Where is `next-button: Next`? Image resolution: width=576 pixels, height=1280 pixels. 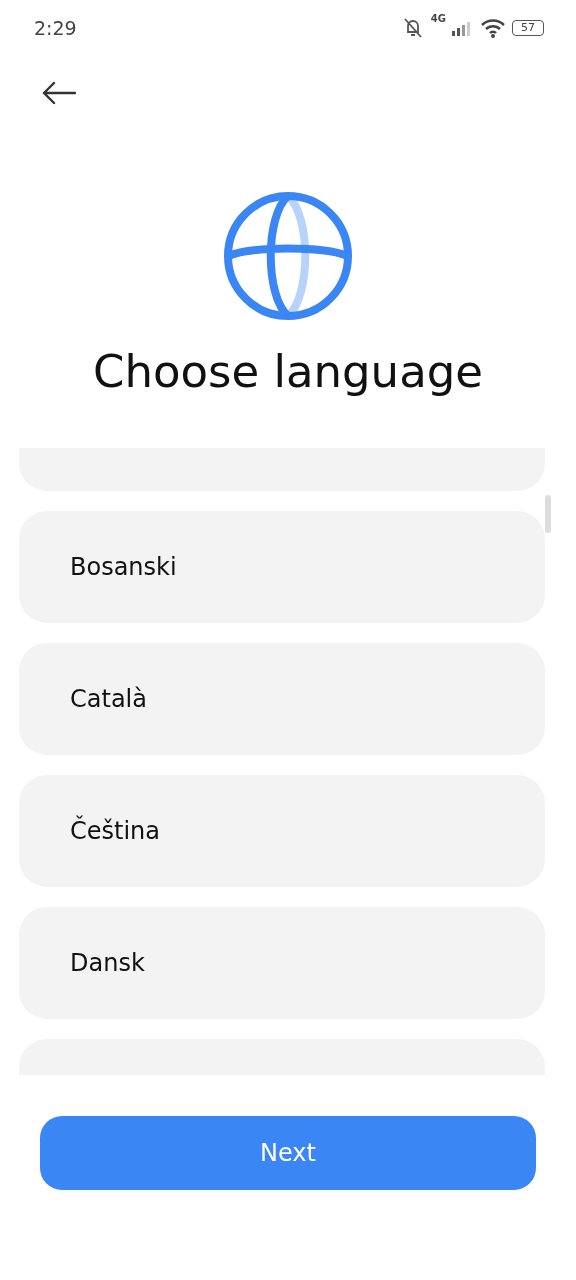 next-button: Next is located at coordinates (288, 1153).